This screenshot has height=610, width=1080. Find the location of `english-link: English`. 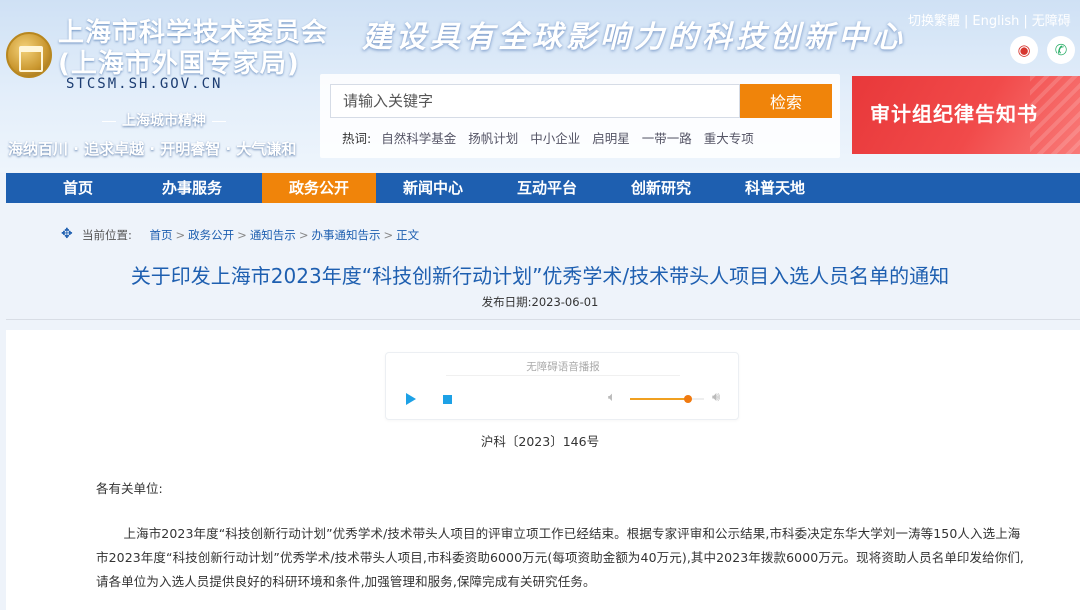

english-link: English is located at coordinates (995, 21).